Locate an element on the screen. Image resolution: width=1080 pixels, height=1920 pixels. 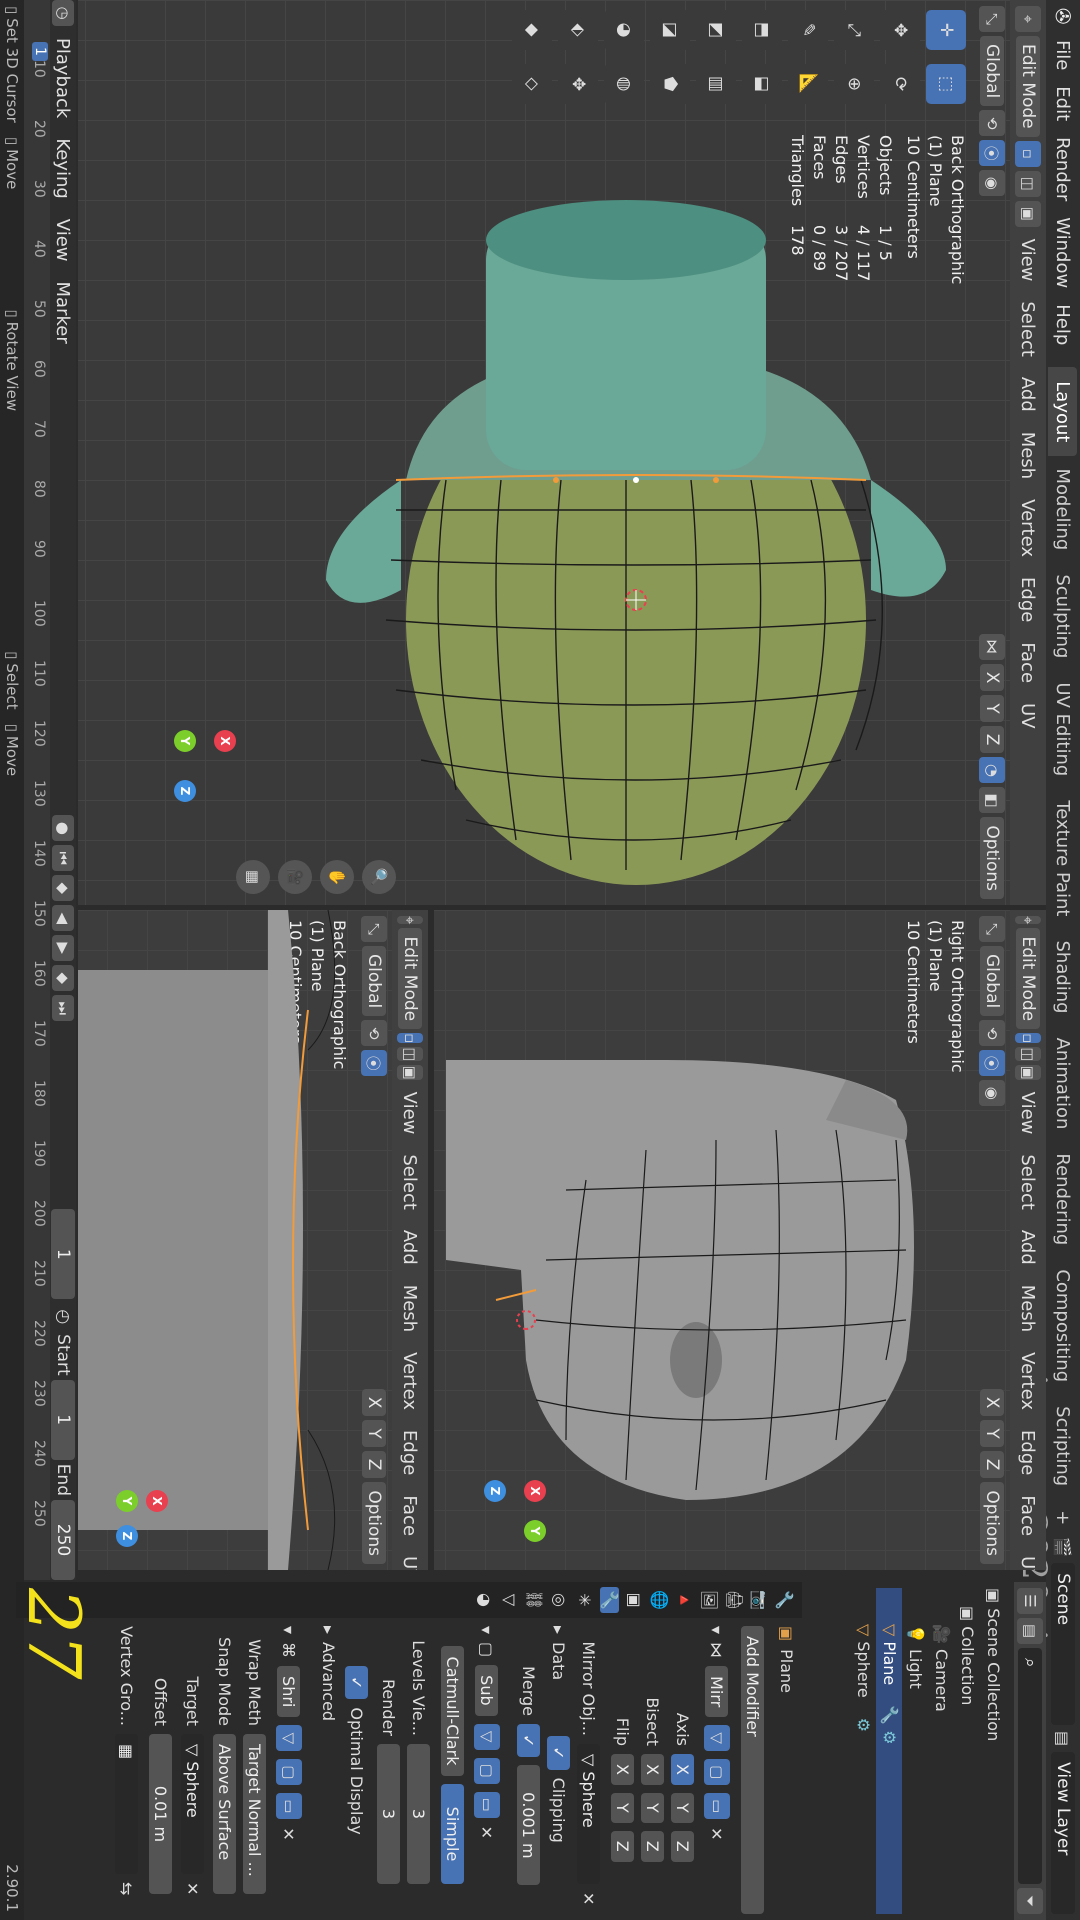
inset-tool-icon: ⬓ is located at coordinates (762, 84).